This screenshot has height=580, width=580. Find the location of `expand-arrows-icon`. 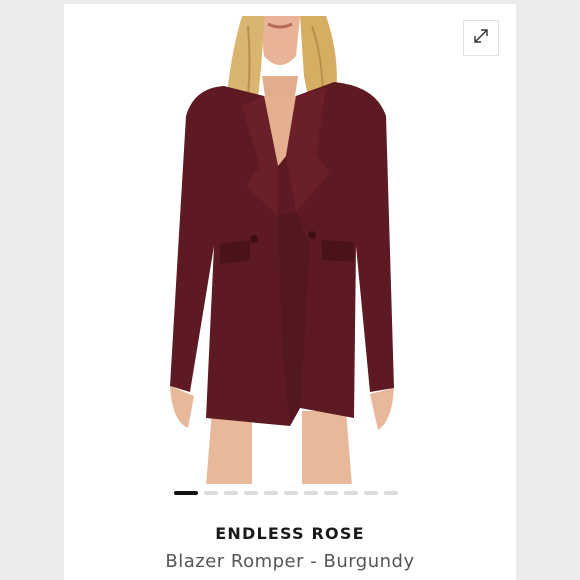

expand-arrows-icon is located at coordinates (481, 38).